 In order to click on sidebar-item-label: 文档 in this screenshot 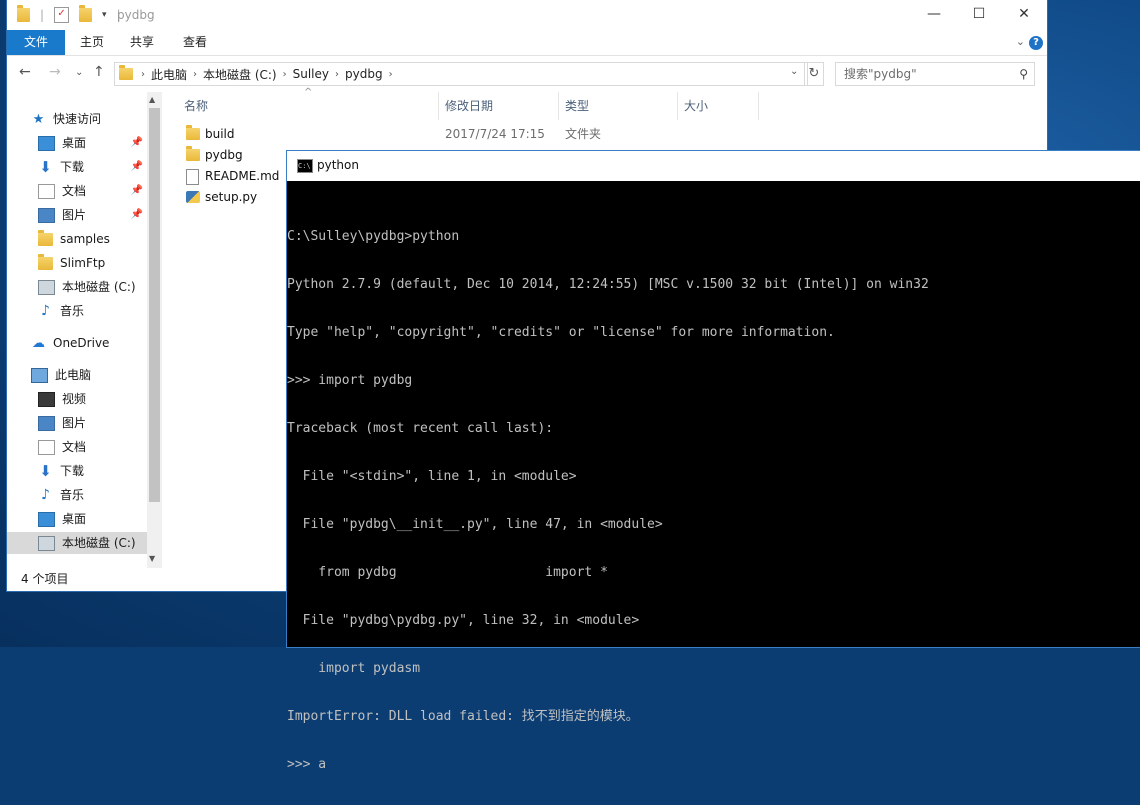, I will do `click(74, 447)`.